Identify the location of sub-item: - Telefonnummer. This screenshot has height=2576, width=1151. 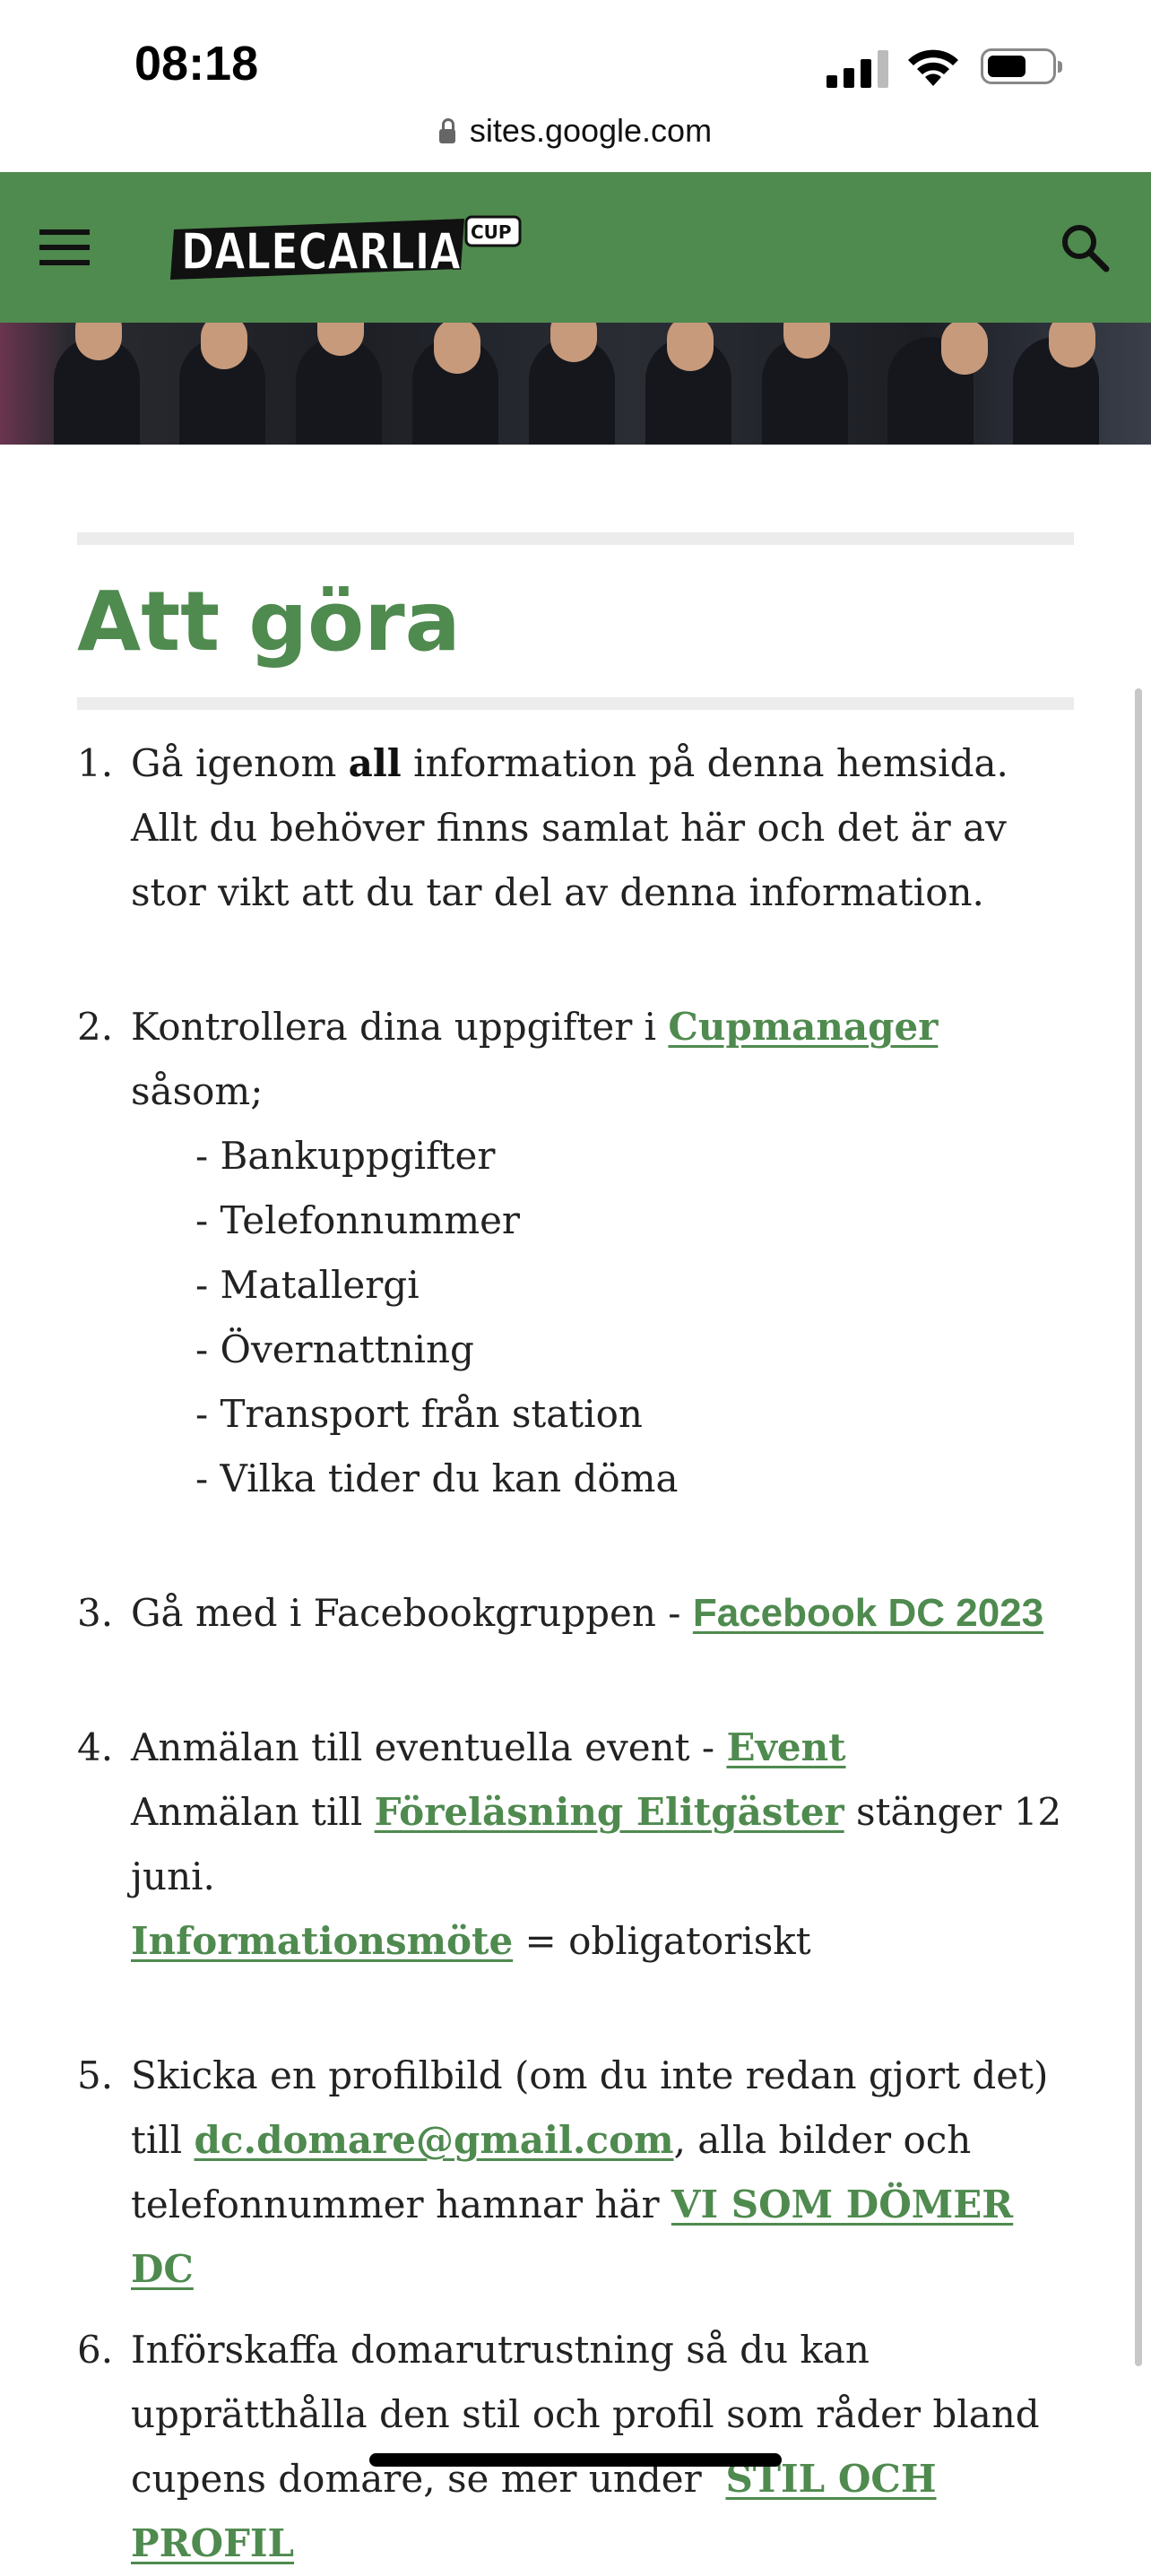
(358, 1220).